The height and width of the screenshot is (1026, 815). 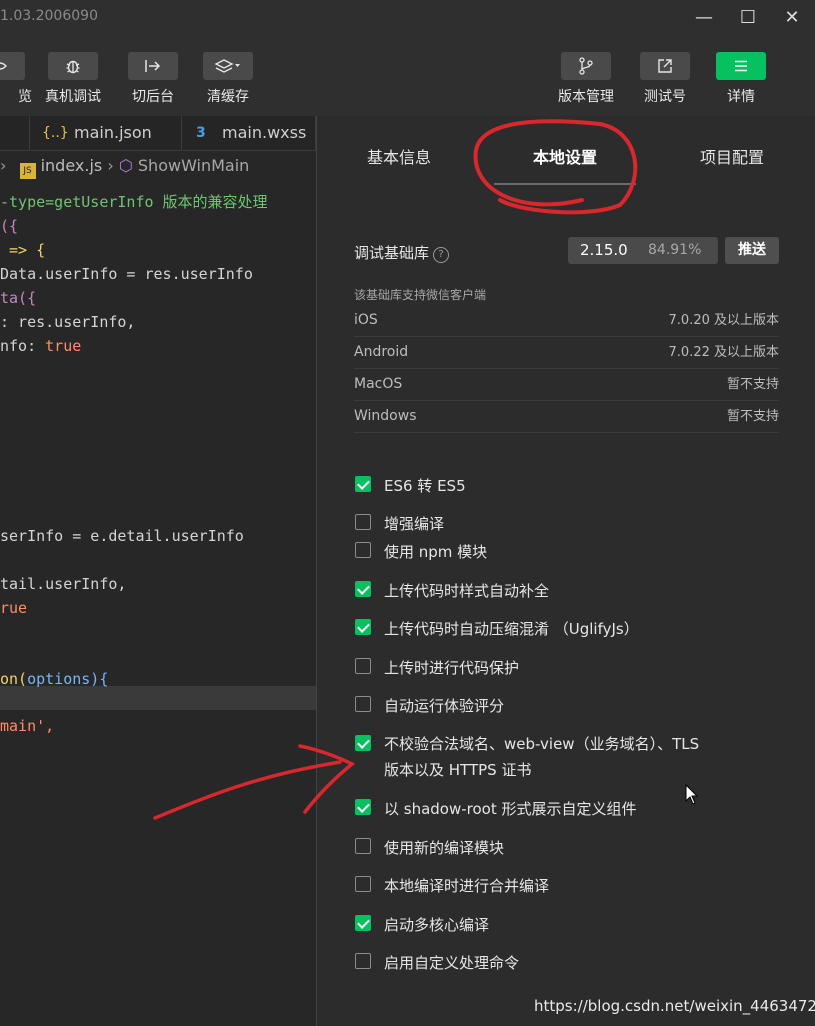 I want to click on file-tab-hidden, so click(x=15, y=133).